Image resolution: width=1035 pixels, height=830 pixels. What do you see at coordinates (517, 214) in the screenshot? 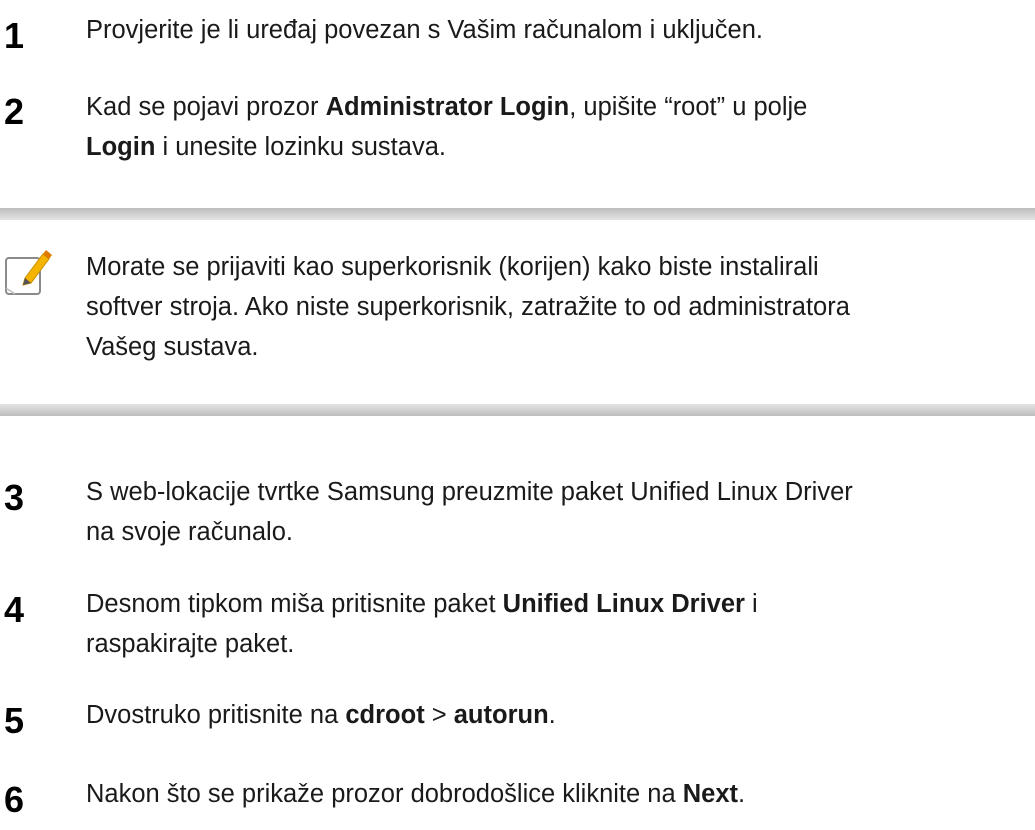
I see `note-divider-top` at bounding box center [517, 214].